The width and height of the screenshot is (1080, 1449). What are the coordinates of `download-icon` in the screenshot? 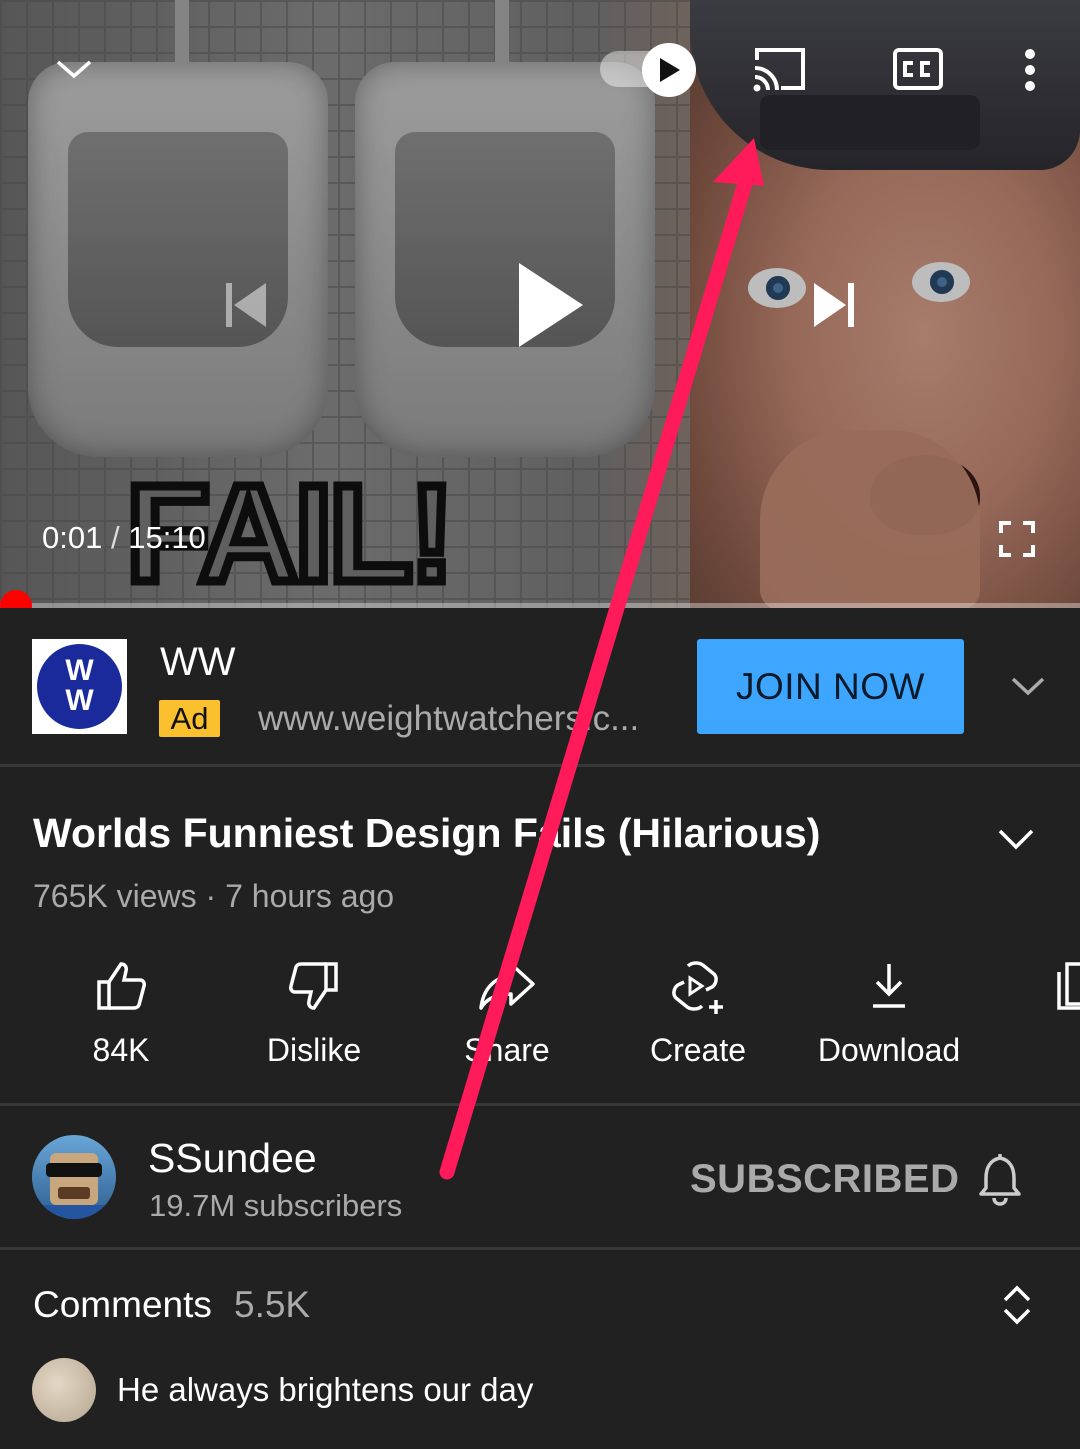 It's located at (889, 986).